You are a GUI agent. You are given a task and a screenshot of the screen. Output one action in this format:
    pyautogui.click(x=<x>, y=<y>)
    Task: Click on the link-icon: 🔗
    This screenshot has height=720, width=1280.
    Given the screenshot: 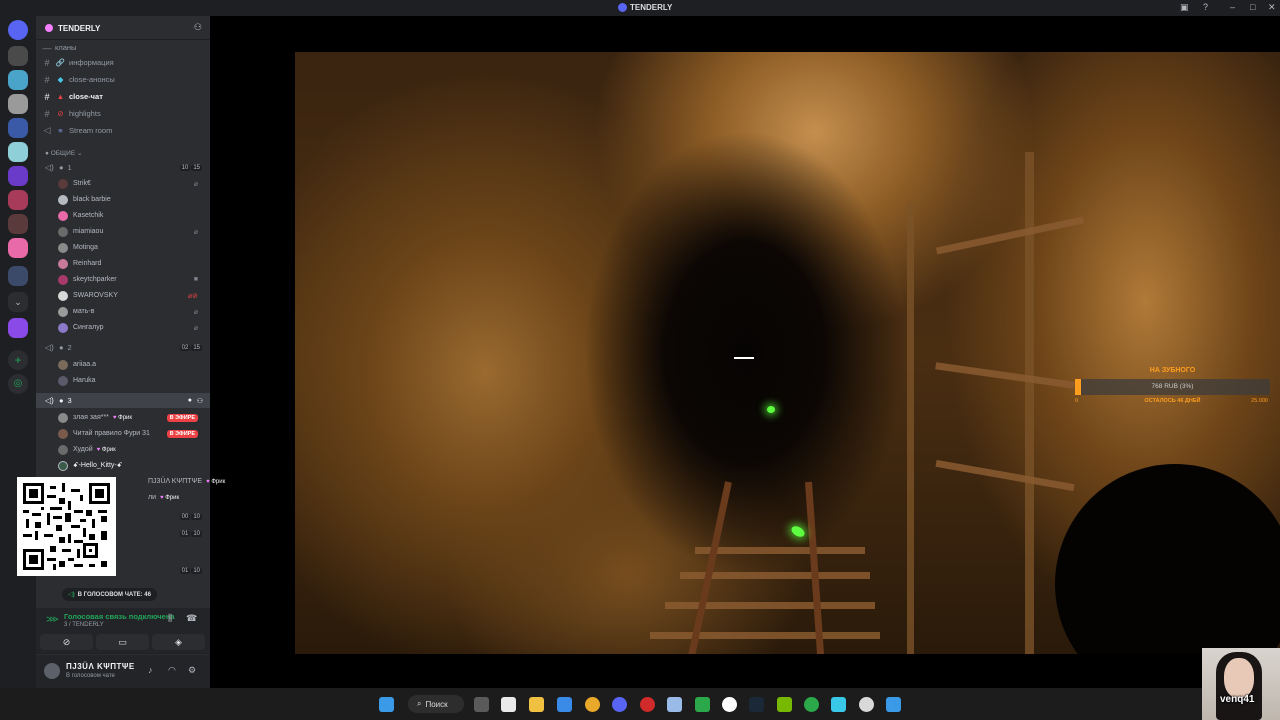 What is the action you would take?
    pyautogui.click(x=60, y=62)
    